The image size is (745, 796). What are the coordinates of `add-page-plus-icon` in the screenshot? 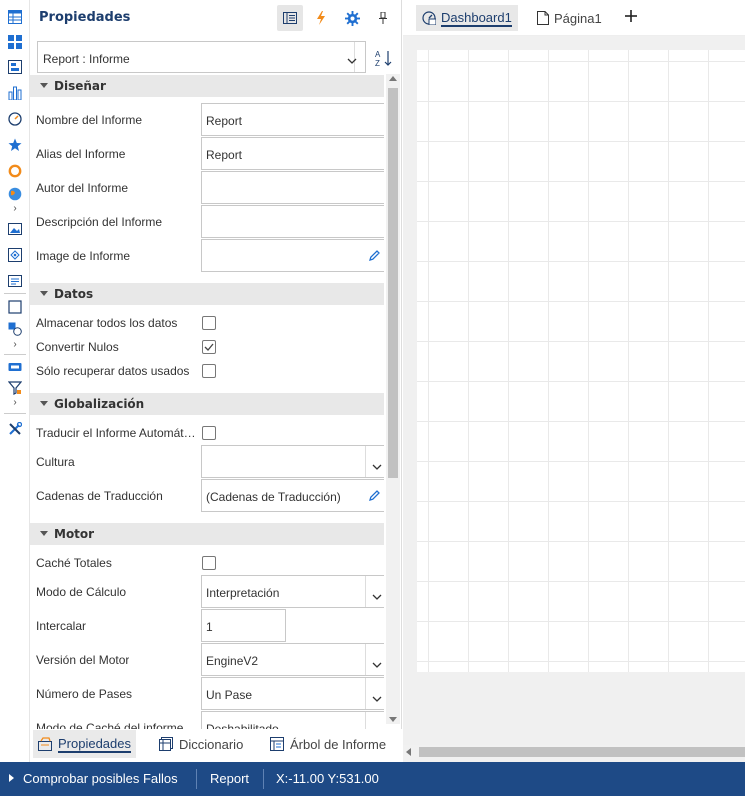 It's located at (632, 17).